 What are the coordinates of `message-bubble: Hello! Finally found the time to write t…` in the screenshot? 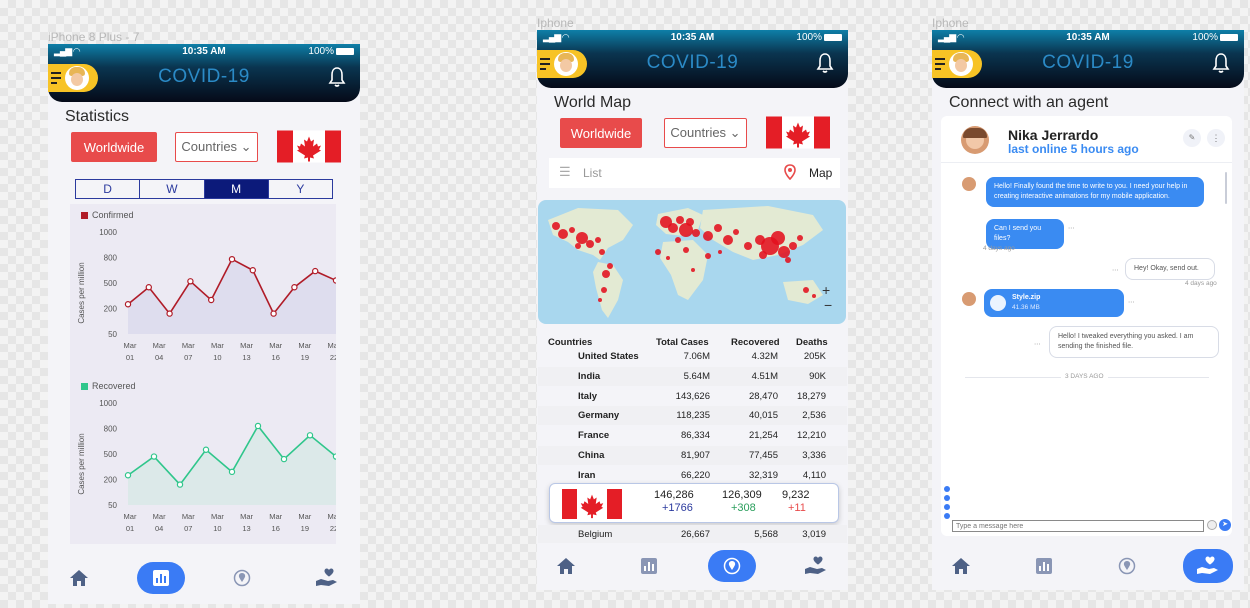 It's located at (1095, 192).